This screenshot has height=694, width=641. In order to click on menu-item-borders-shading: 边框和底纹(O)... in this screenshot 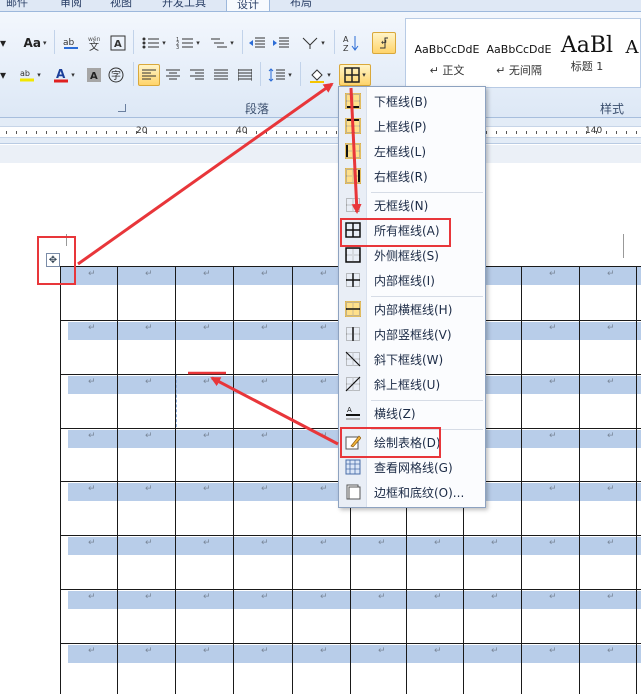, I will do `click(412, 492)`.